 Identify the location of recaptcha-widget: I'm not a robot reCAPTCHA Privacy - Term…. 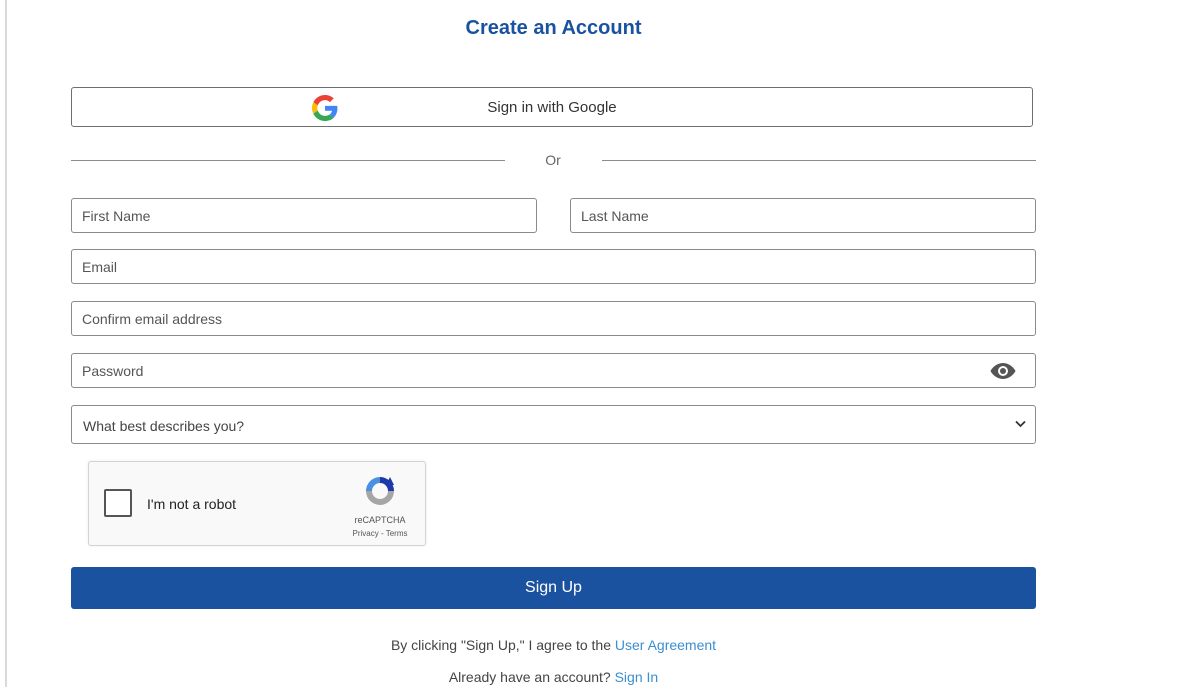
(257, 503).